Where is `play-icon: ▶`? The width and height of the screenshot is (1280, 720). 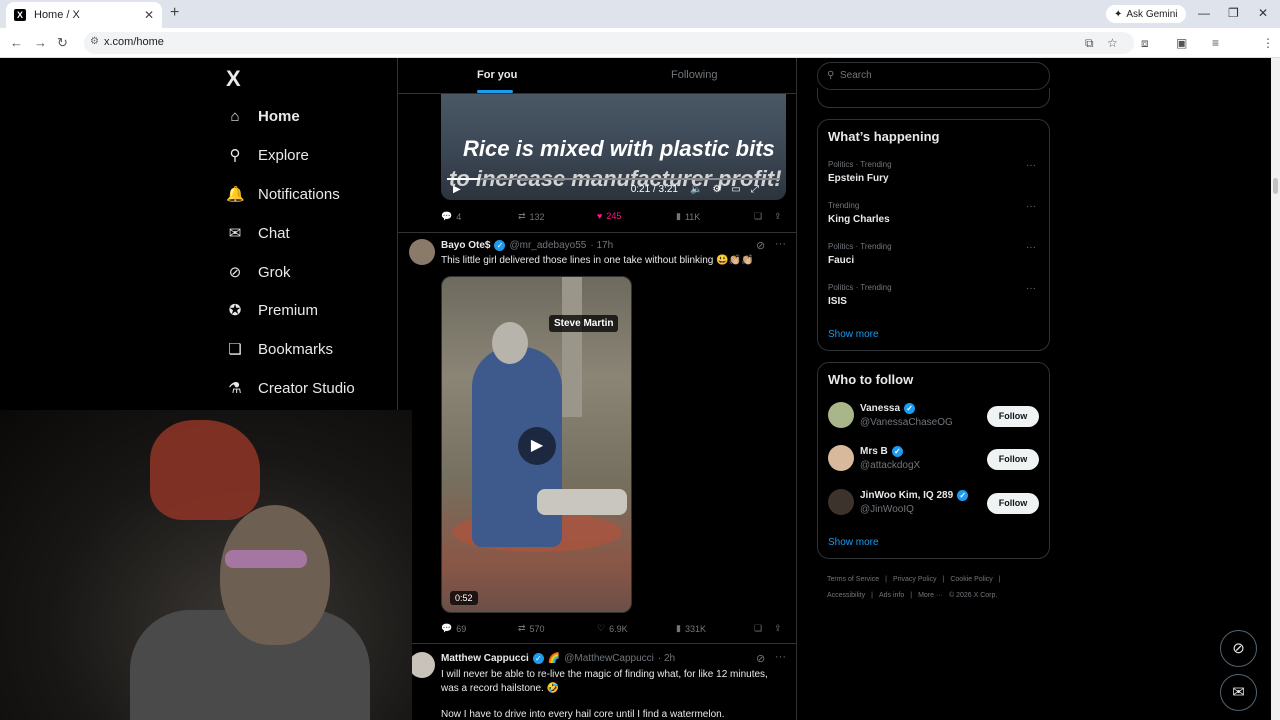
play-icon: ▶ is located at coordinates (457, 189).